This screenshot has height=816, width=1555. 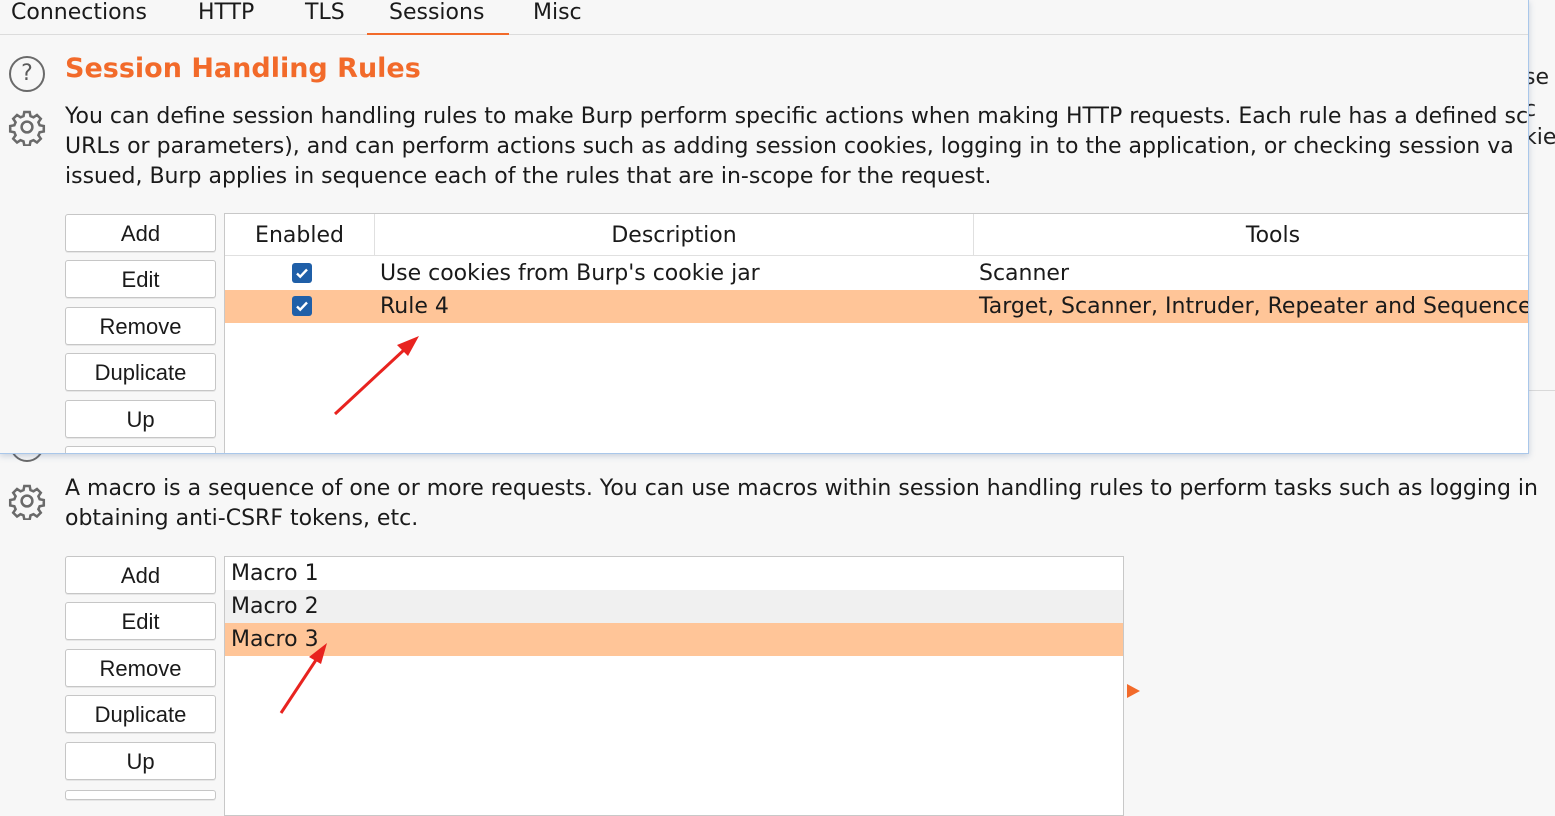 What do you see at coordinates (140, 668) in the screenshot?
I see `macro-remove-button: Remove` at bounding box center [140, 668].